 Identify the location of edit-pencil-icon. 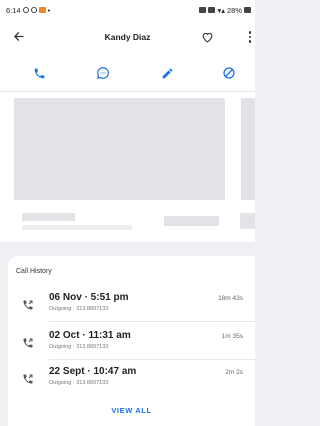
(167, 73).